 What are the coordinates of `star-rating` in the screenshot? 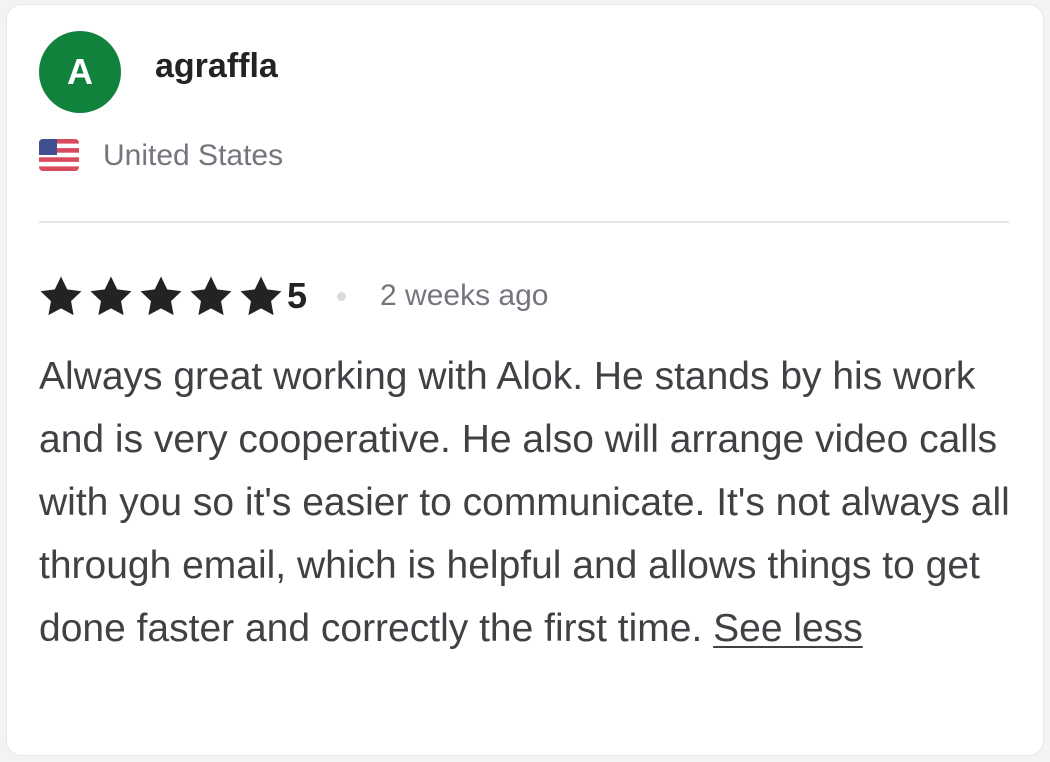 It's located at (161, 296).